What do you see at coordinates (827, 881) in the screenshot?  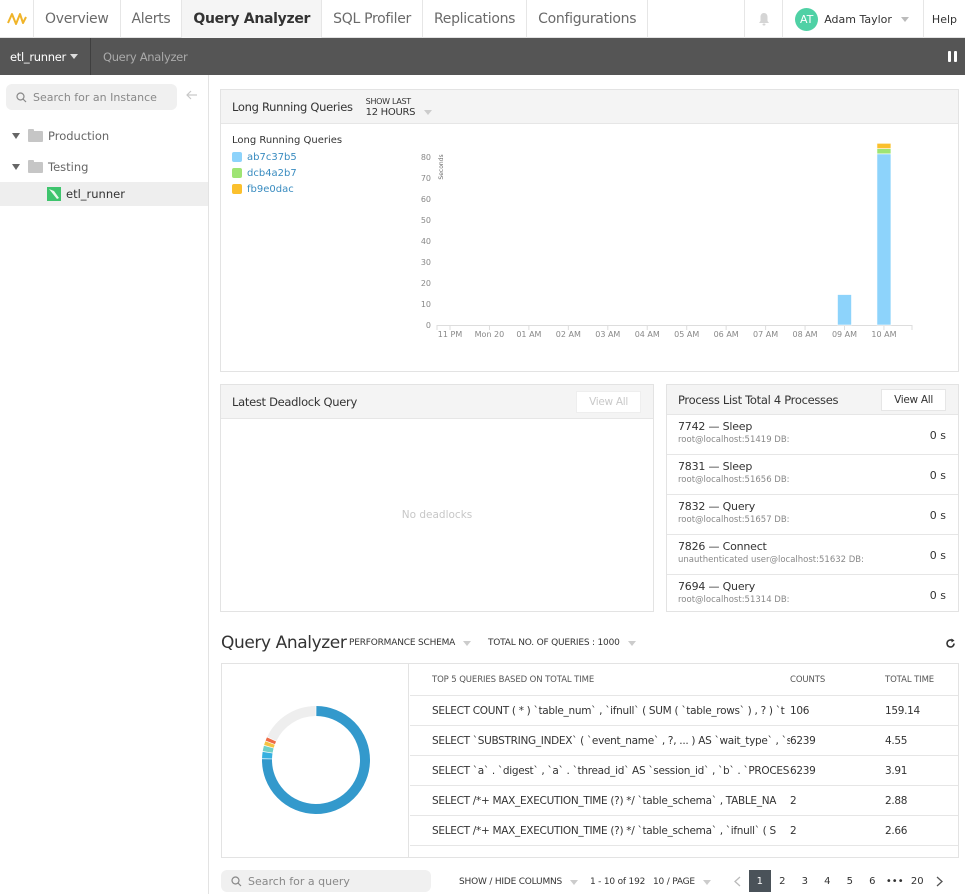 I see `page-button-4: 4` at bounding box center [827, 881].